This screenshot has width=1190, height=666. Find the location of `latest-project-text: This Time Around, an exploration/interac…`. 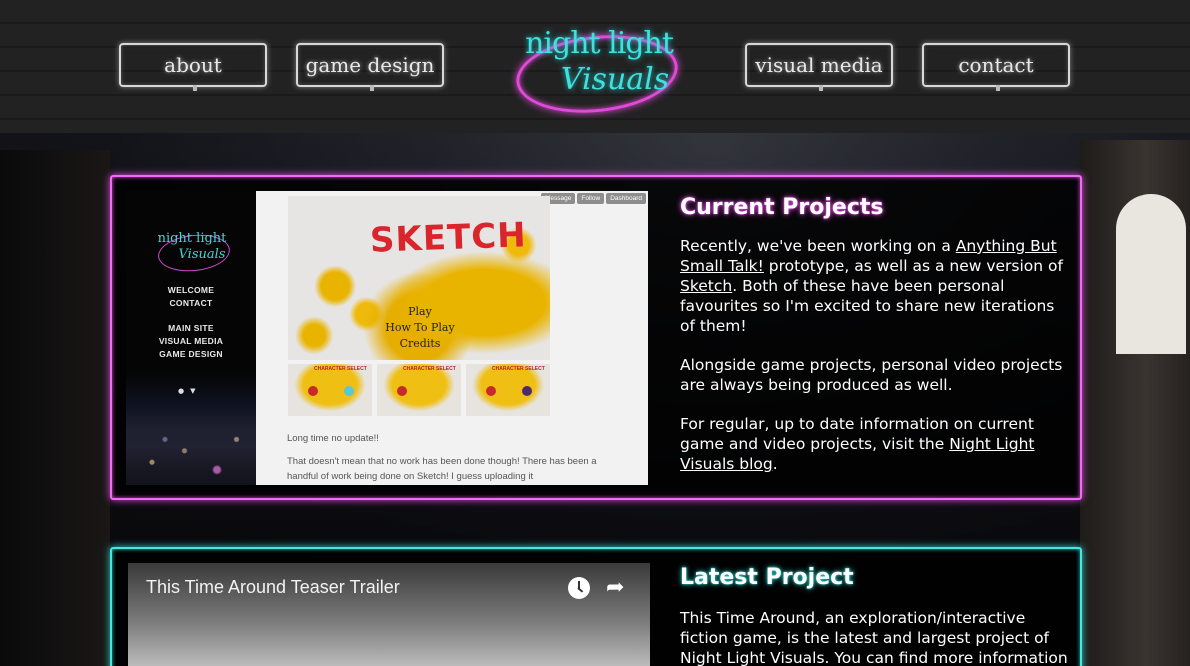

latest-project-text: This Time Around, an exploration/interac… is located at coordinates (874, 637).